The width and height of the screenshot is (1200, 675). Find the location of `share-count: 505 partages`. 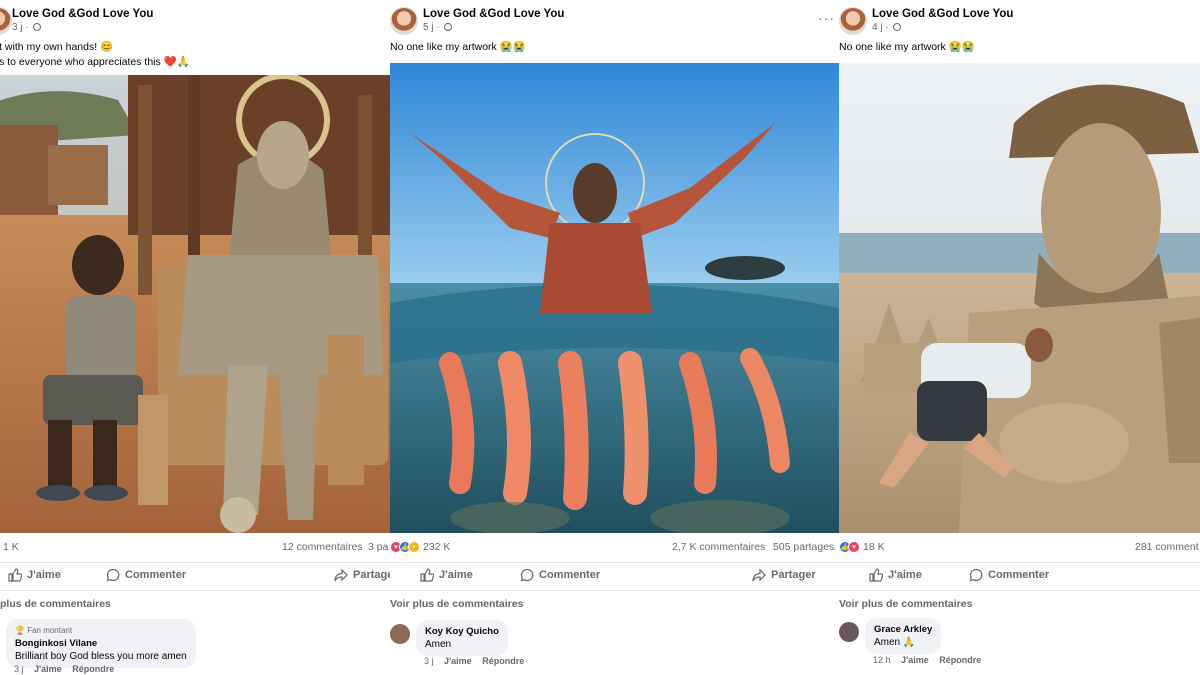

share-count: 505 partages is located at coordinates (803, 547).